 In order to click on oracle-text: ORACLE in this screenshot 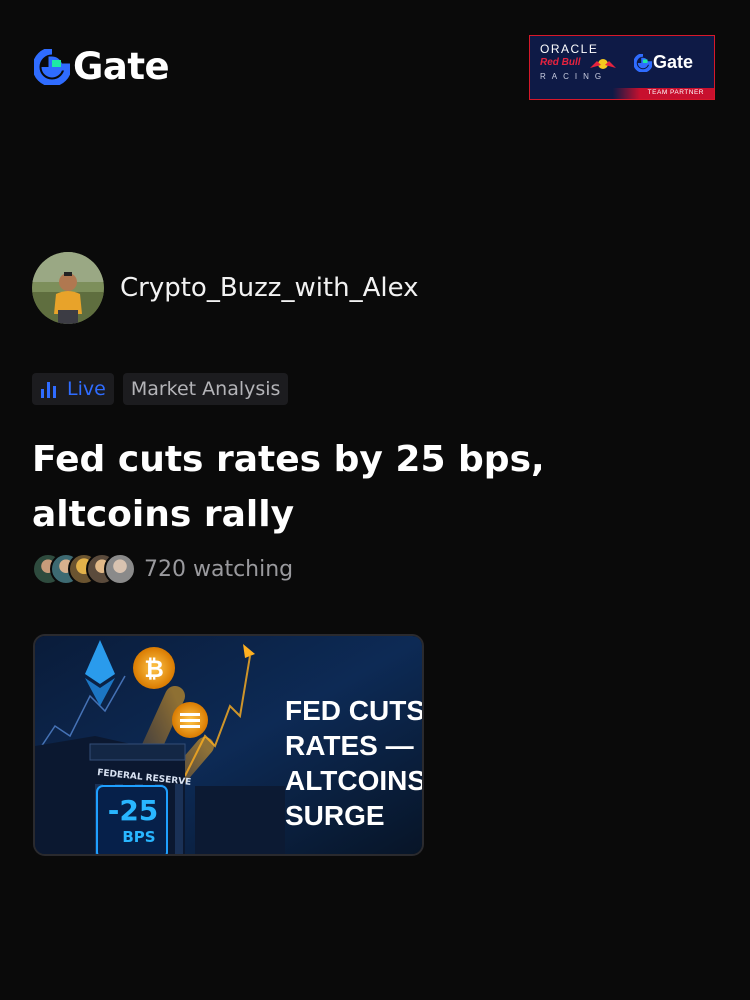, I will do `click(569, 49)`.